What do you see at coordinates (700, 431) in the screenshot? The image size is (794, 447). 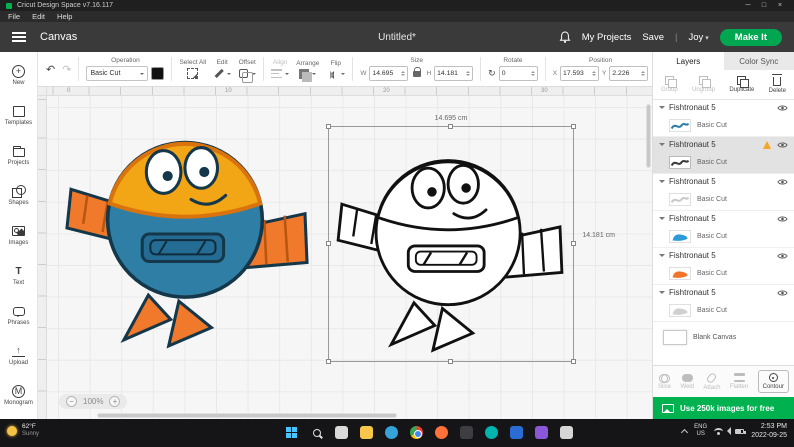 I see `language-switcher: ENG US` at bounding box center [700, 431].